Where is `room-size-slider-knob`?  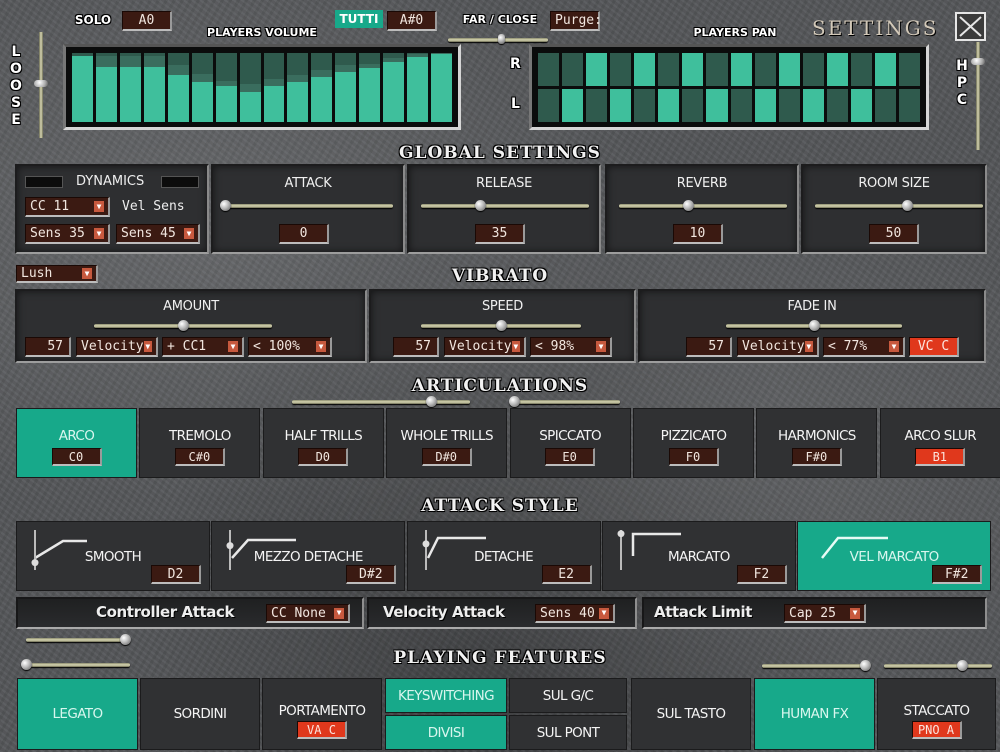 room-size-slider-knob is located at coordinates (908, 205).